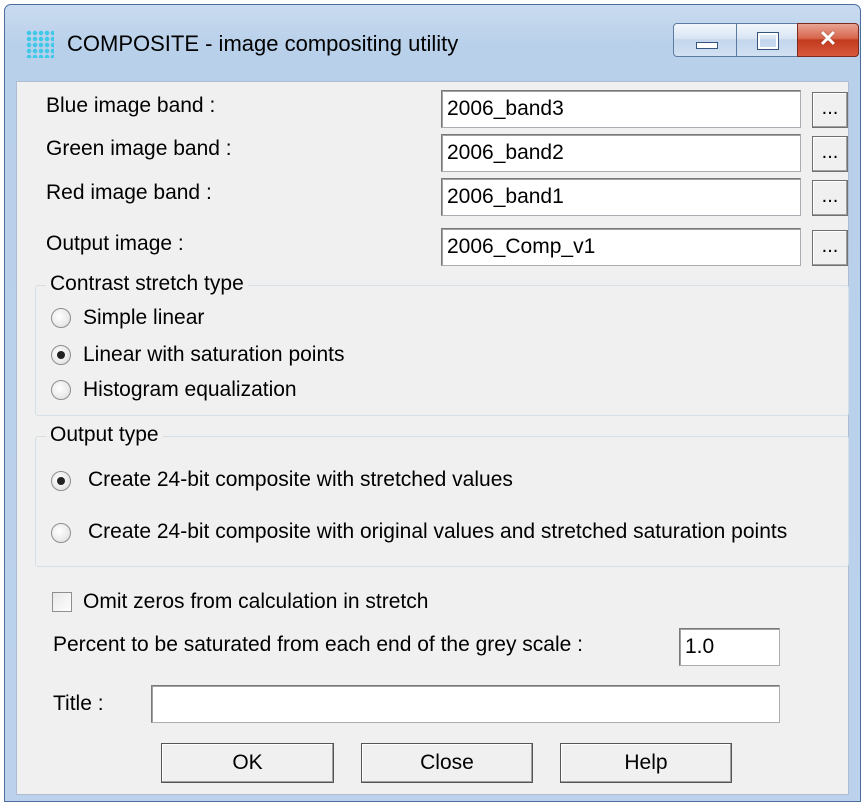  I want to click on radio-original-values, so click(61, 533).